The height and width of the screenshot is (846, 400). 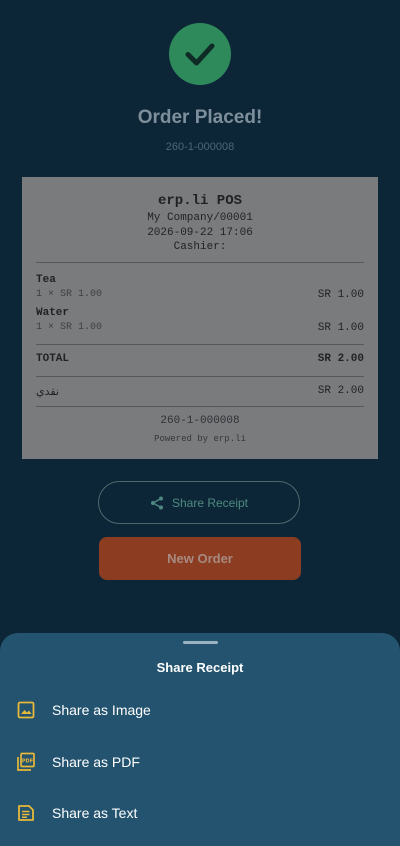 I want to click on receipt-item-name: Water, so click(x=53, y=313).